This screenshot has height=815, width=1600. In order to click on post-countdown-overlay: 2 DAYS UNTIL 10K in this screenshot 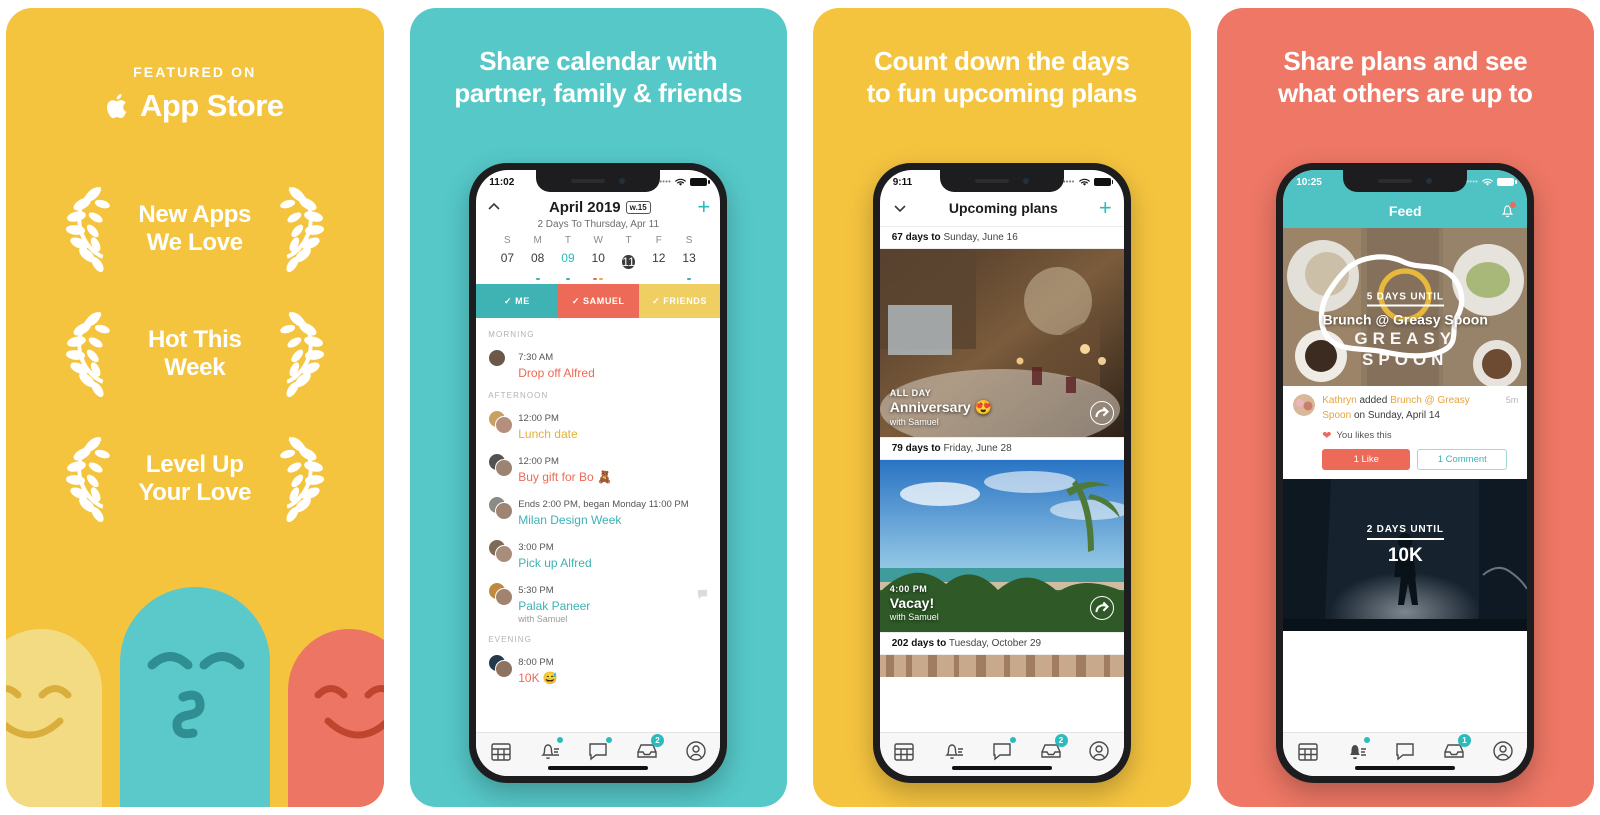, I will do `click(1405, 543)`.